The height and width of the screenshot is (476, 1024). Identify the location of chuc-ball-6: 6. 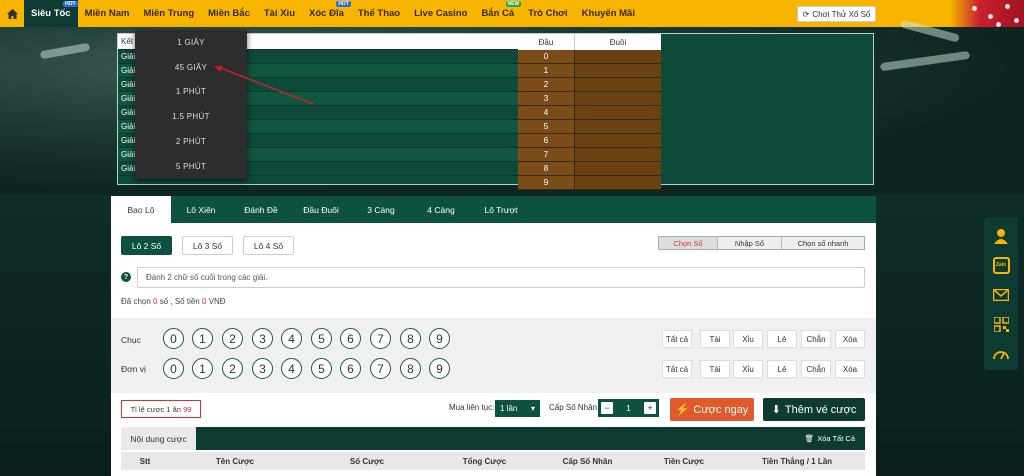
(350, 338).